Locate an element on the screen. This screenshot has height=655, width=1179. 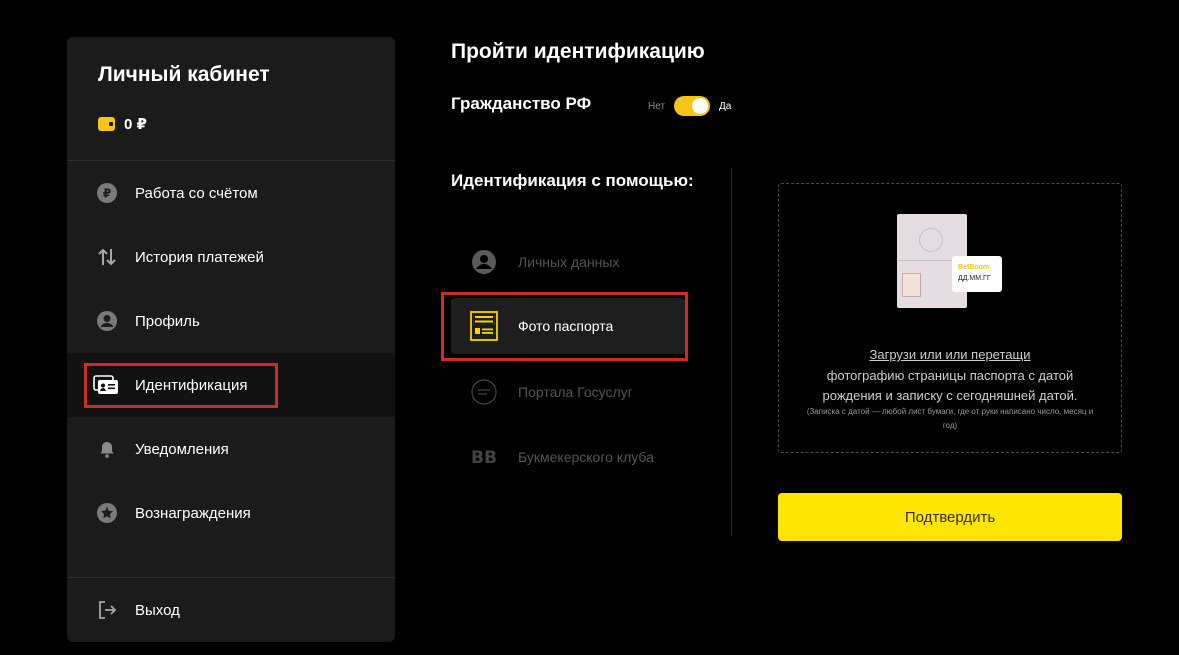
sidebar-item-rewards: Вознаграждения is located at coordinates (231, 513).